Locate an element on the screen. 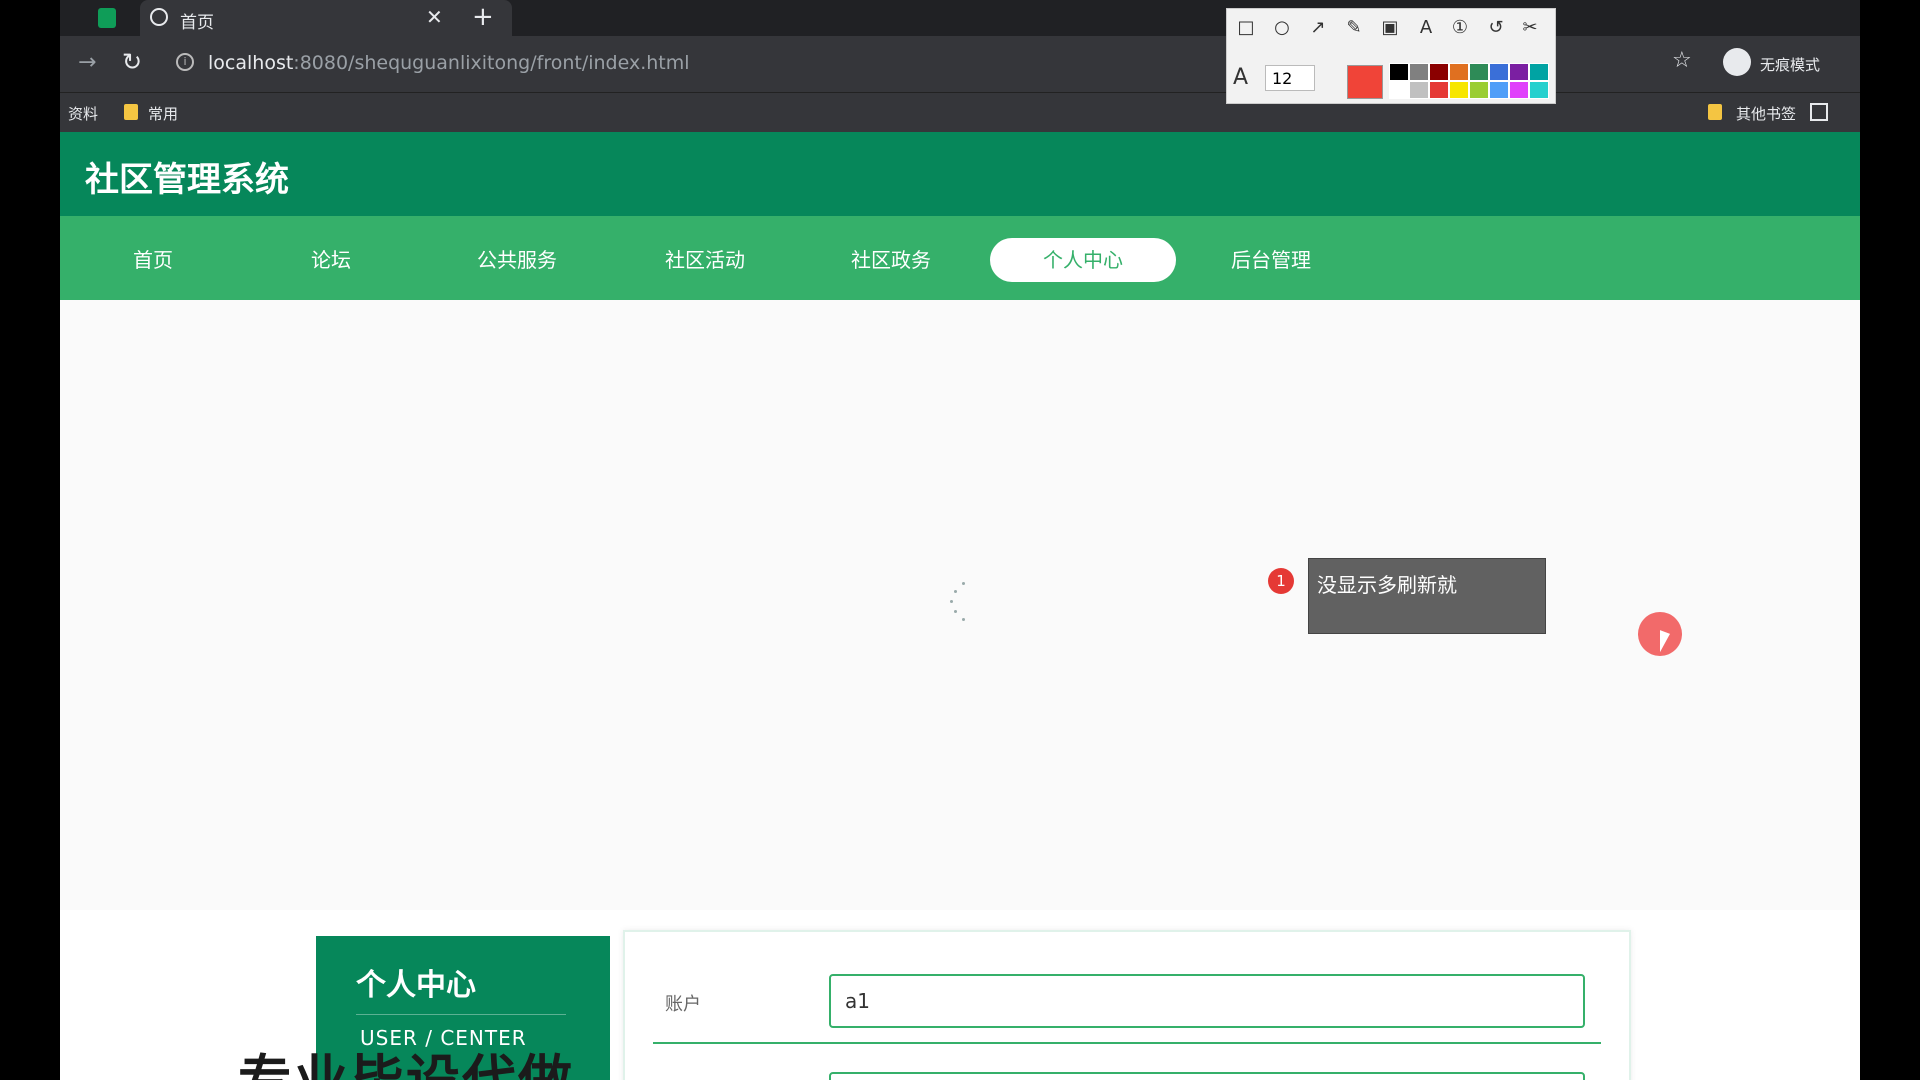 The height and width of the screenshot is (1080, 1920). bookmark-star-icon: ☆ is located at coordinates (1682, 60).